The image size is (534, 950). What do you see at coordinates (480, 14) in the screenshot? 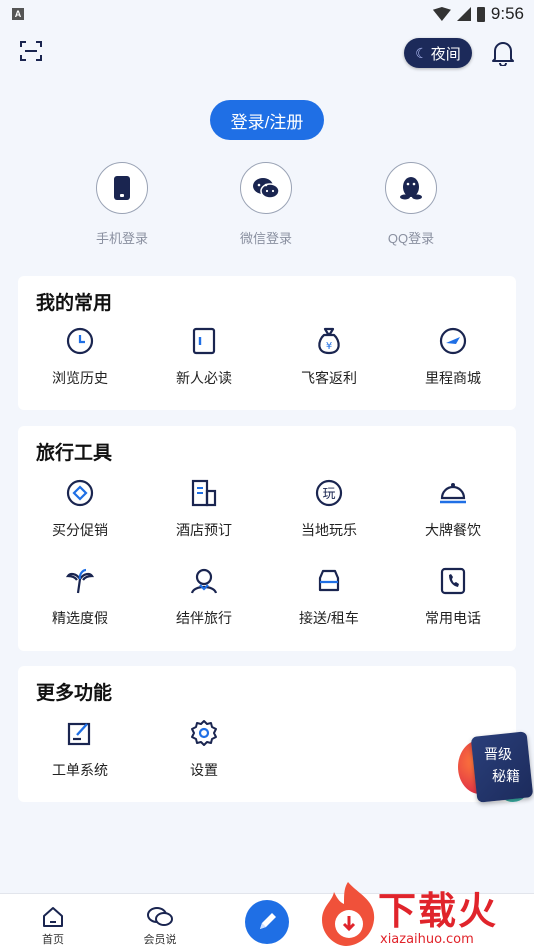
I see `battery-icon` at bounding box center [480, 14].